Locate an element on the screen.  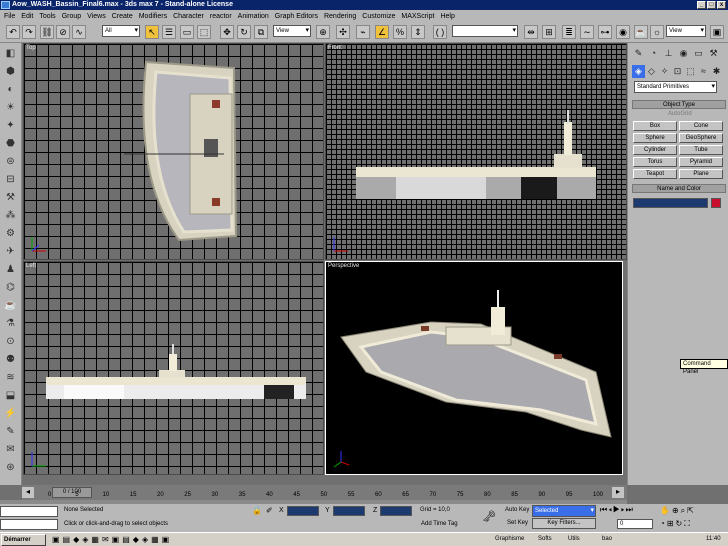
select-object-icon: ↖ is located at coordinates (152, 32).